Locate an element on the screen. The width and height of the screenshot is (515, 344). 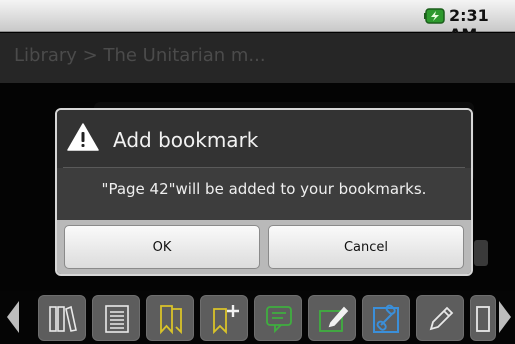
dialog-button-row: OK Cancel is located at coordinates (264, 247).